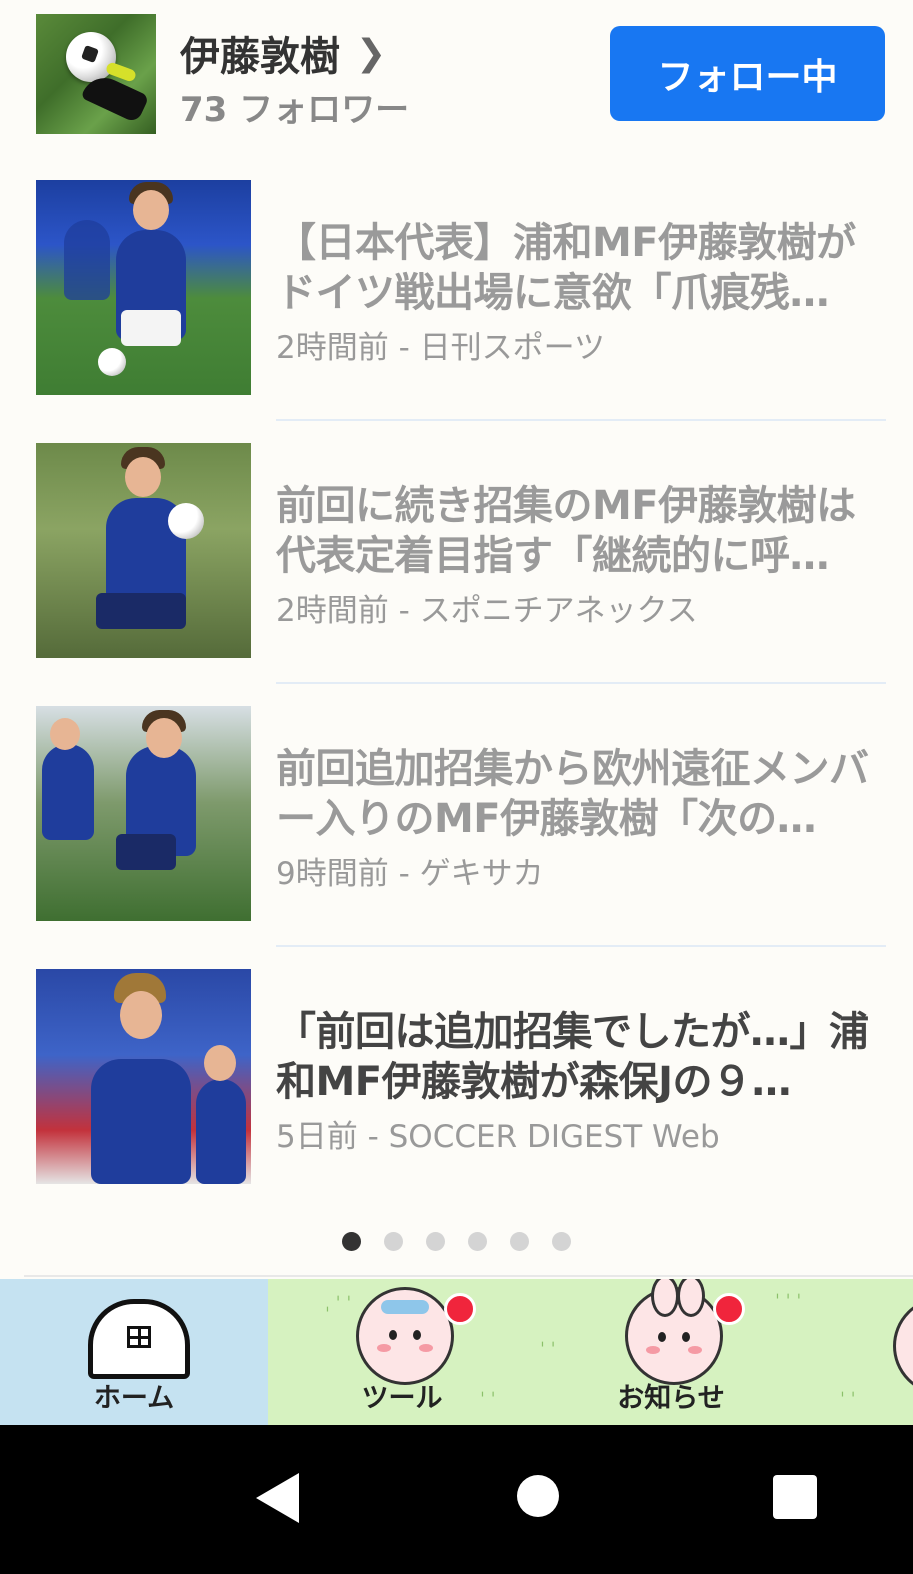  Describe the element at coordinates (498, 1137) in the screenshot. I see `article-meta: 5日前 - SOCCER DIGEST Web` at that location.